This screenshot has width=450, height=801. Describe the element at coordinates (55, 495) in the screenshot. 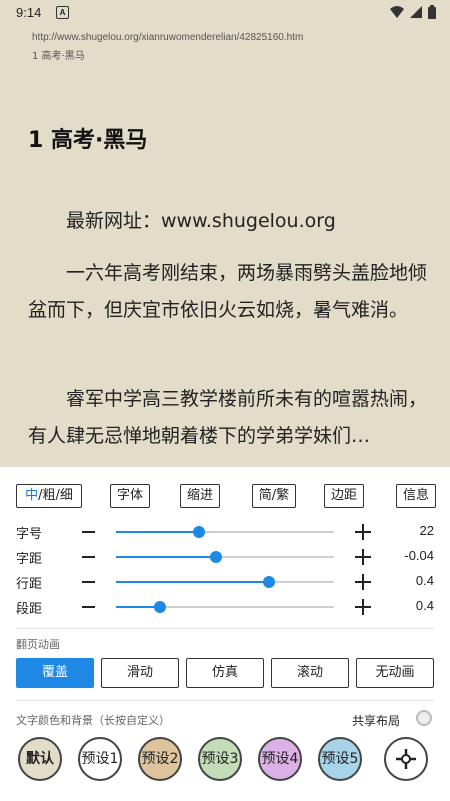

I see `font-weight-others: /粗/细` at that location.